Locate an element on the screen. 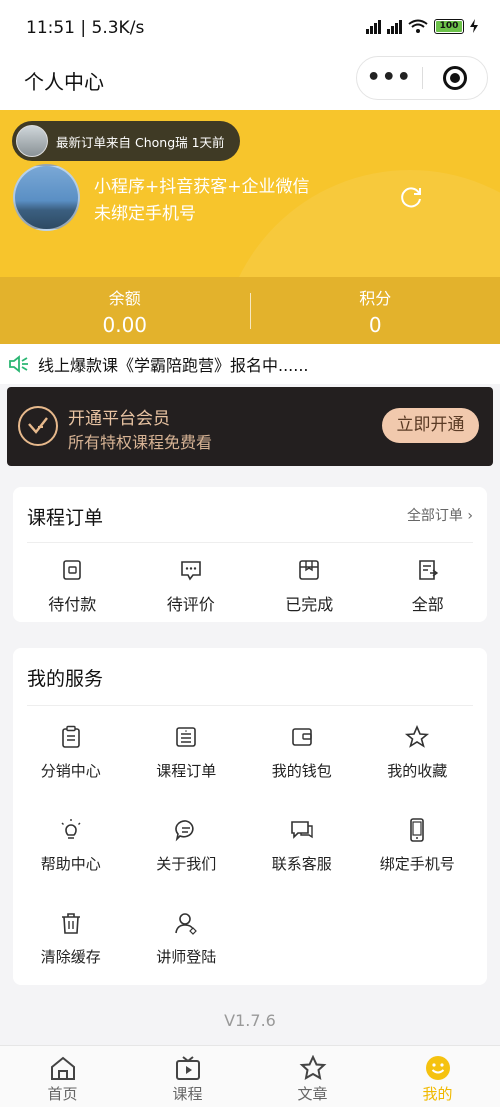 Image resolution: width=500 pixels, height=1107 pixels. buyer-avatar is located at coordinates (32, 141).